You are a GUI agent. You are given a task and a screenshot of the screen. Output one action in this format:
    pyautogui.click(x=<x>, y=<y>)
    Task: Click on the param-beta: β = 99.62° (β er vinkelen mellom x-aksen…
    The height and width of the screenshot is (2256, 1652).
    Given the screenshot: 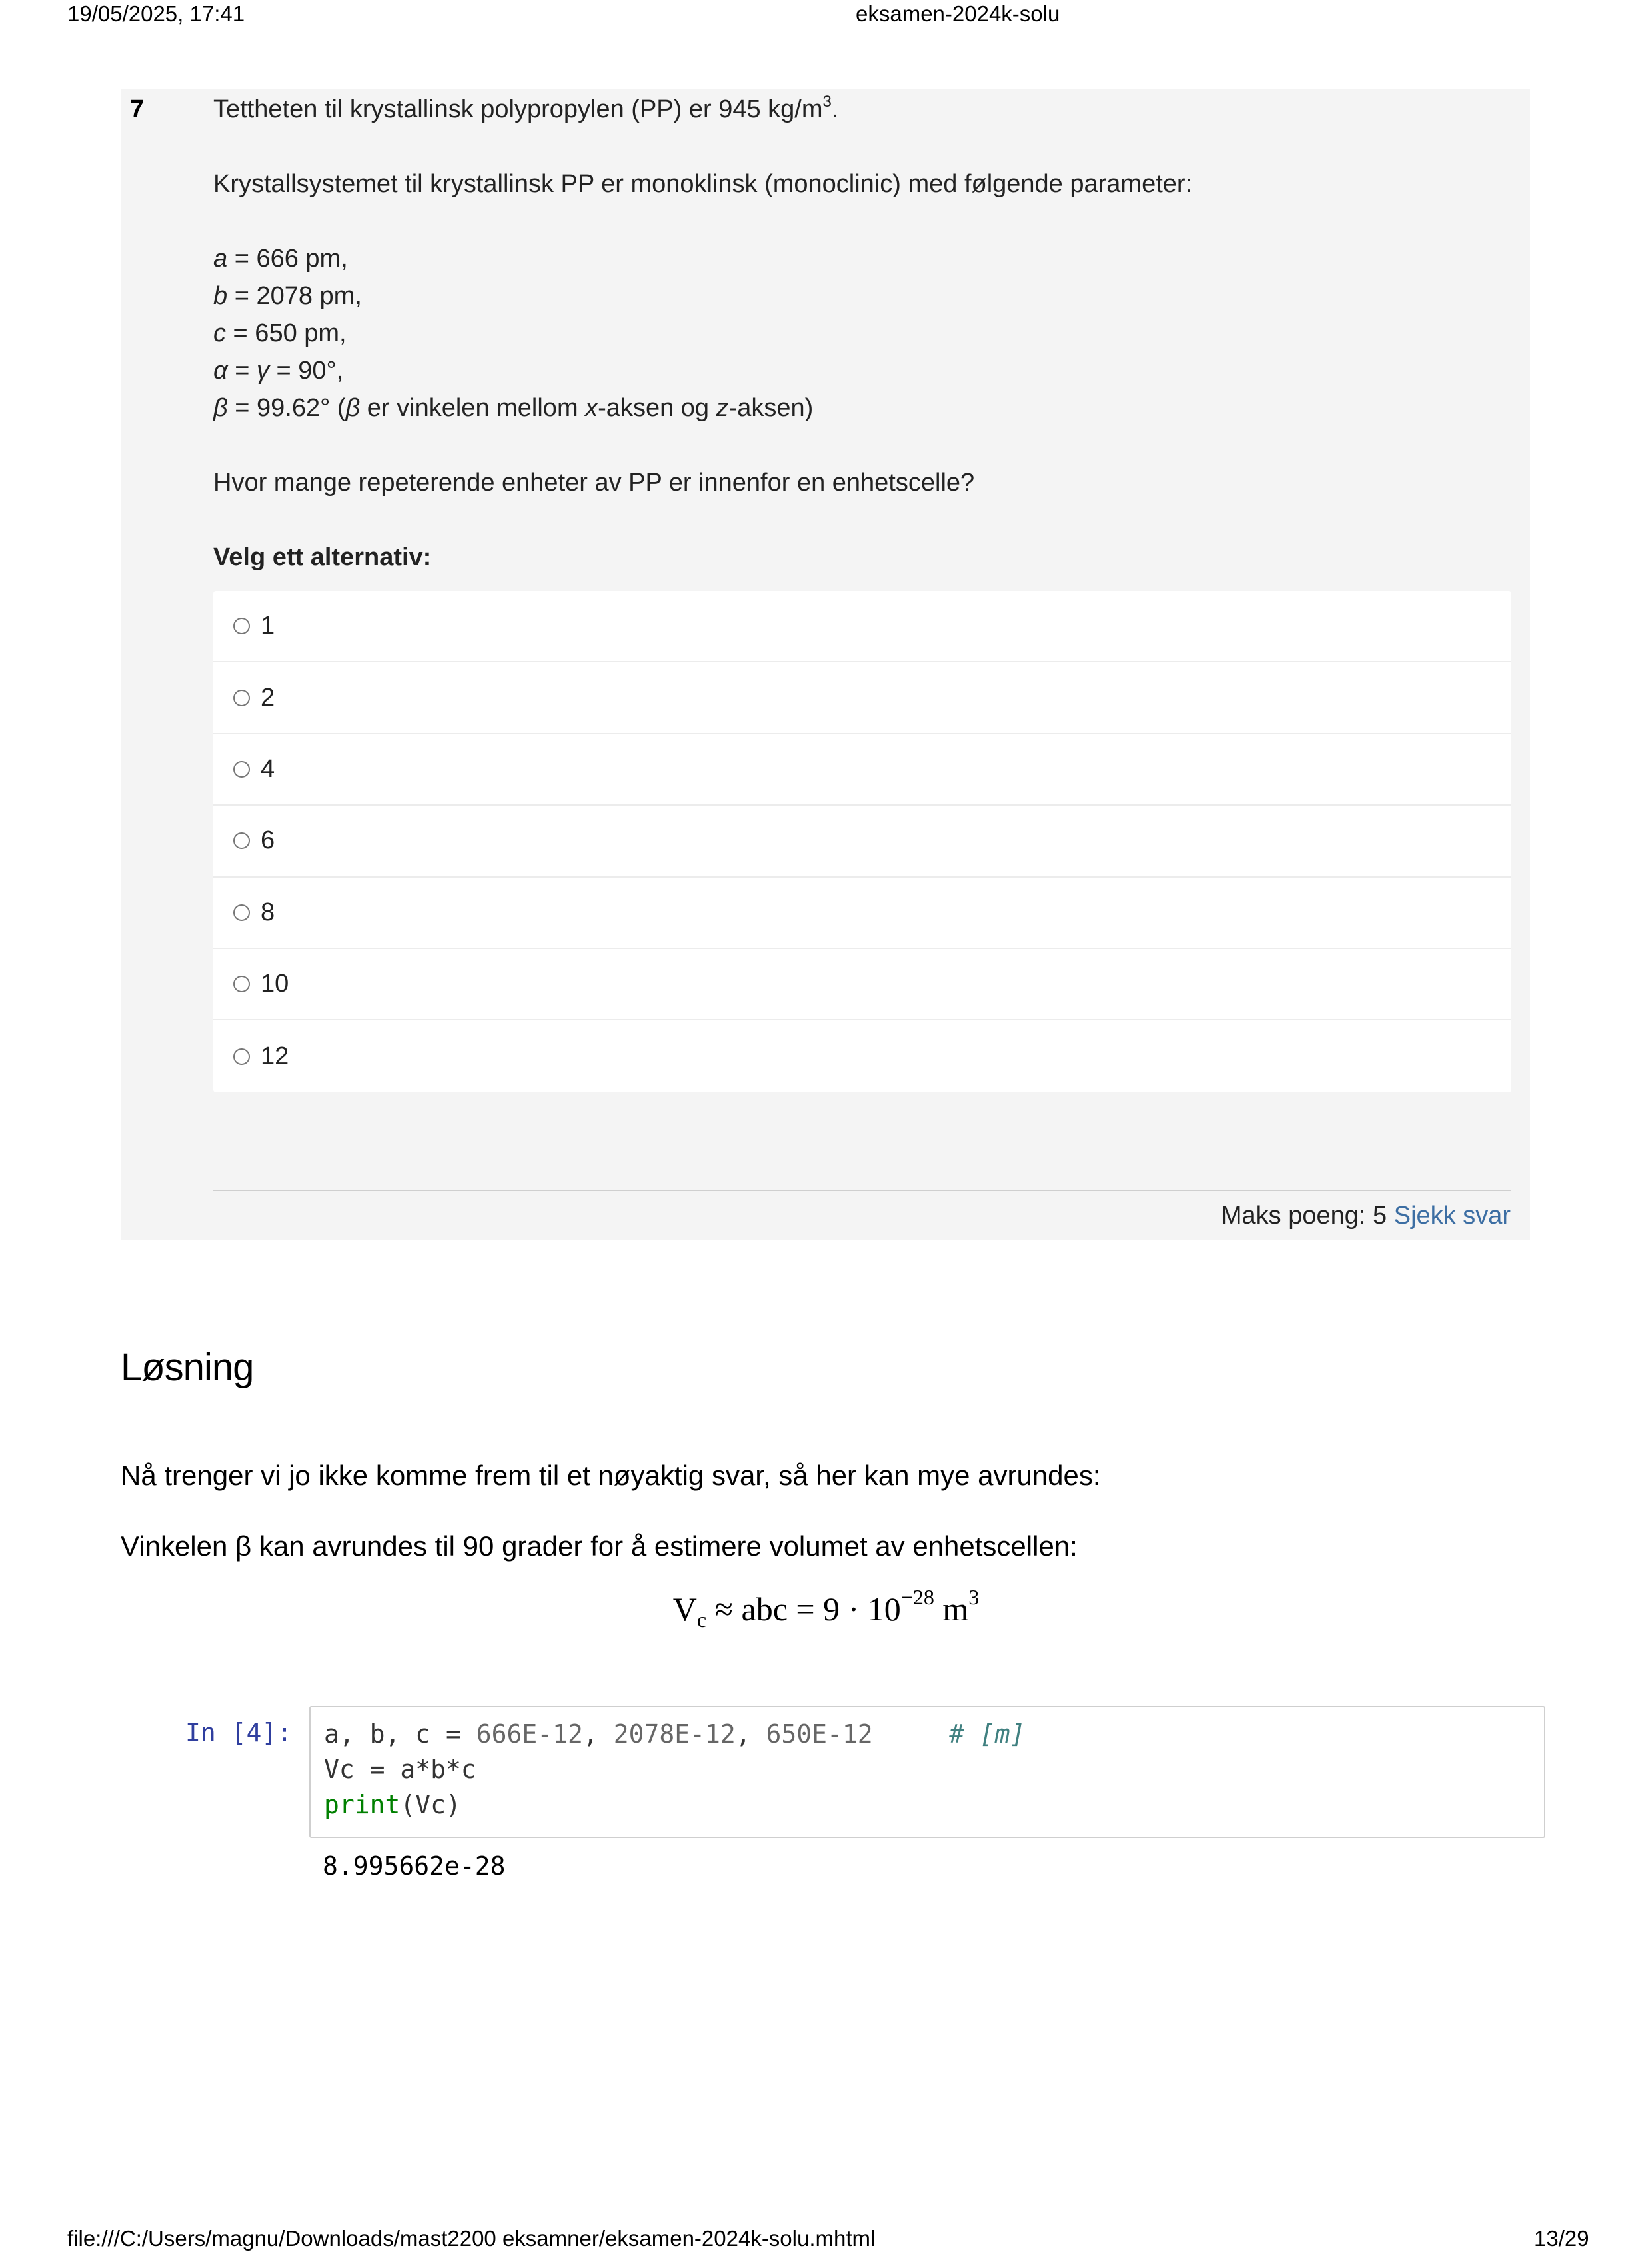 What is the action you would take?
    pyautogui.click(x=513, y=408)
    